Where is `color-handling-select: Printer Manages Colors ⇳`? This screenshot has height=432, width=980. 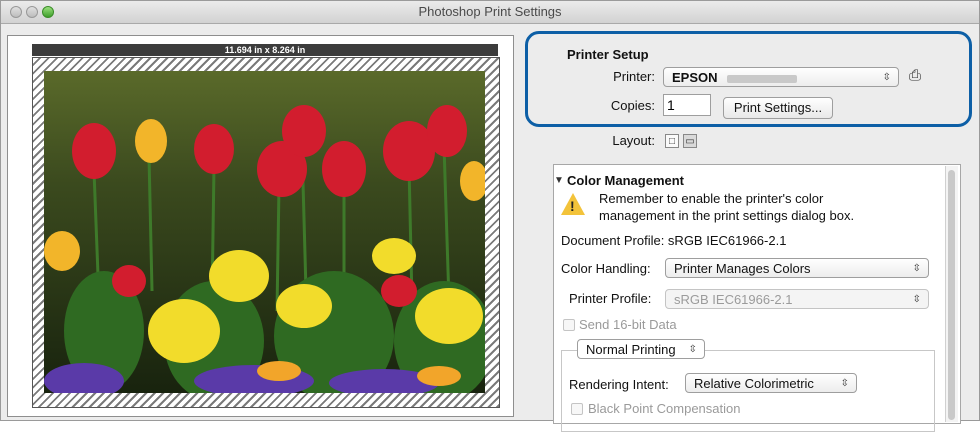
color-handling-select: Printer Manages Colors ⇳ is located at coordinates (797, 268).